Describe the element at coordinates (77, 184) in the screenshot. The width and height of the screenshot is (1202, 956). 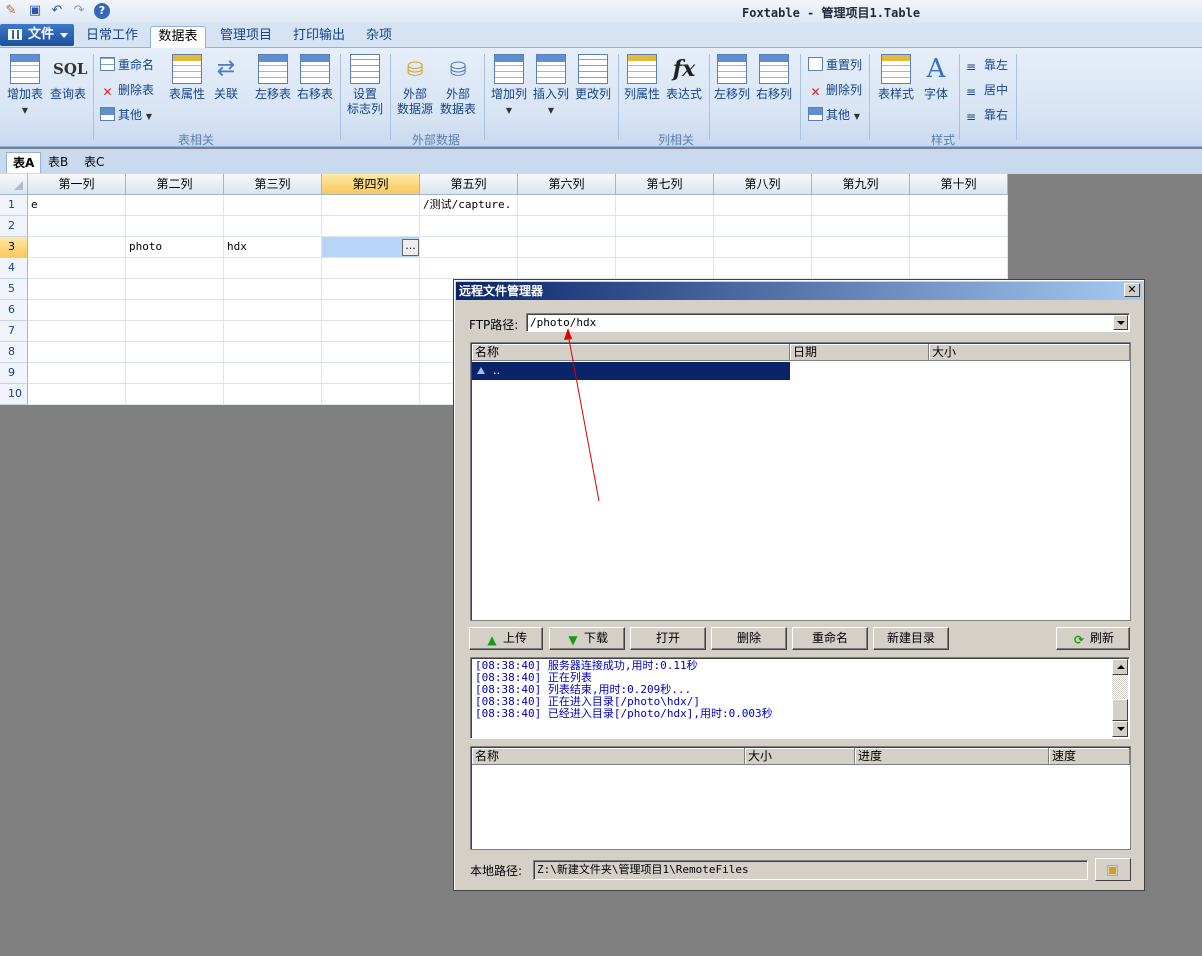
I see `column-header: 第一列` at that location.